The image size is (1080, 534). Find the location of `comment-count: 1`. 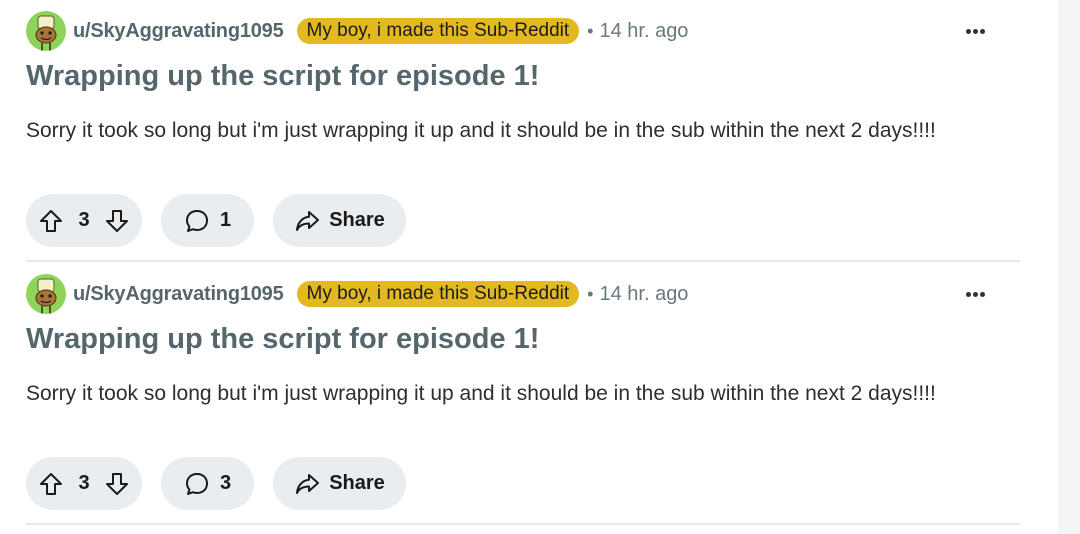

comment-count: 1 is located at coordinates (225, 220).